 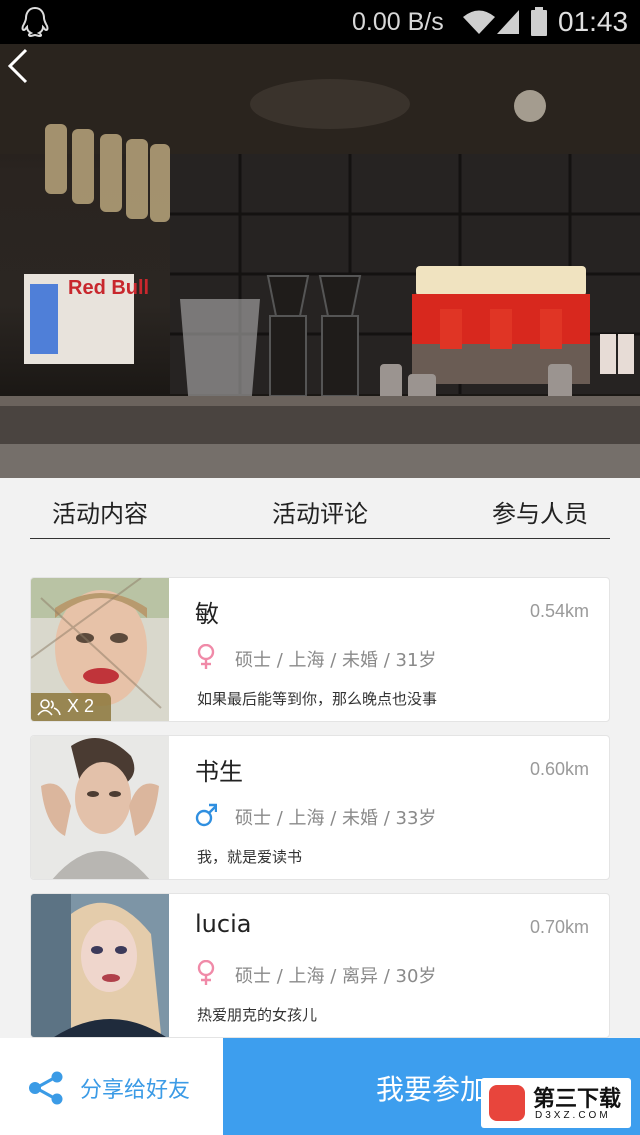 I want to click on participant-distance: 0.54km, so click(x=559, y=611).